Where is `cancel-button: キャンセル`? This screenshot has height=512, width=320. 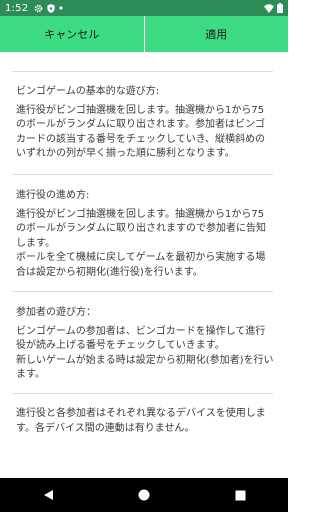 cancel-button: キャンセル is located at coordinates (72, 34).